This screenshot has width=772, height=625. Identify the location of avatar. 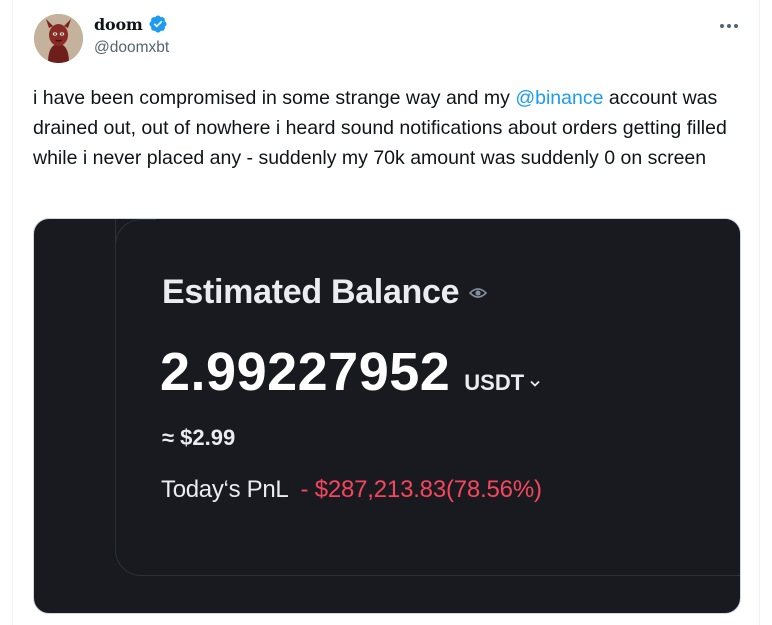
(58, 38).